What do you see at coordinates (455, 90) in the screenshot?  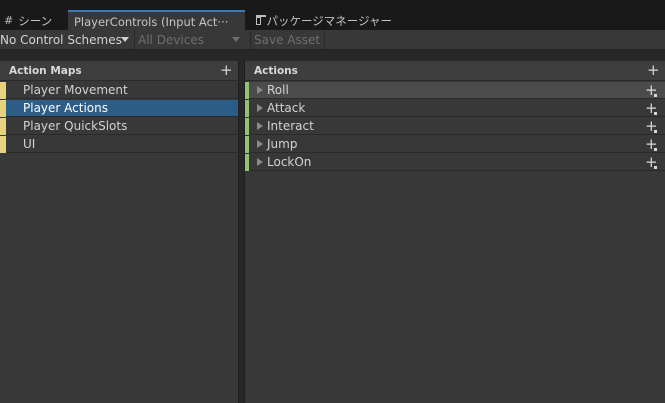 I see `action-item-roll: Roll +` at bounding box center [455, 90].